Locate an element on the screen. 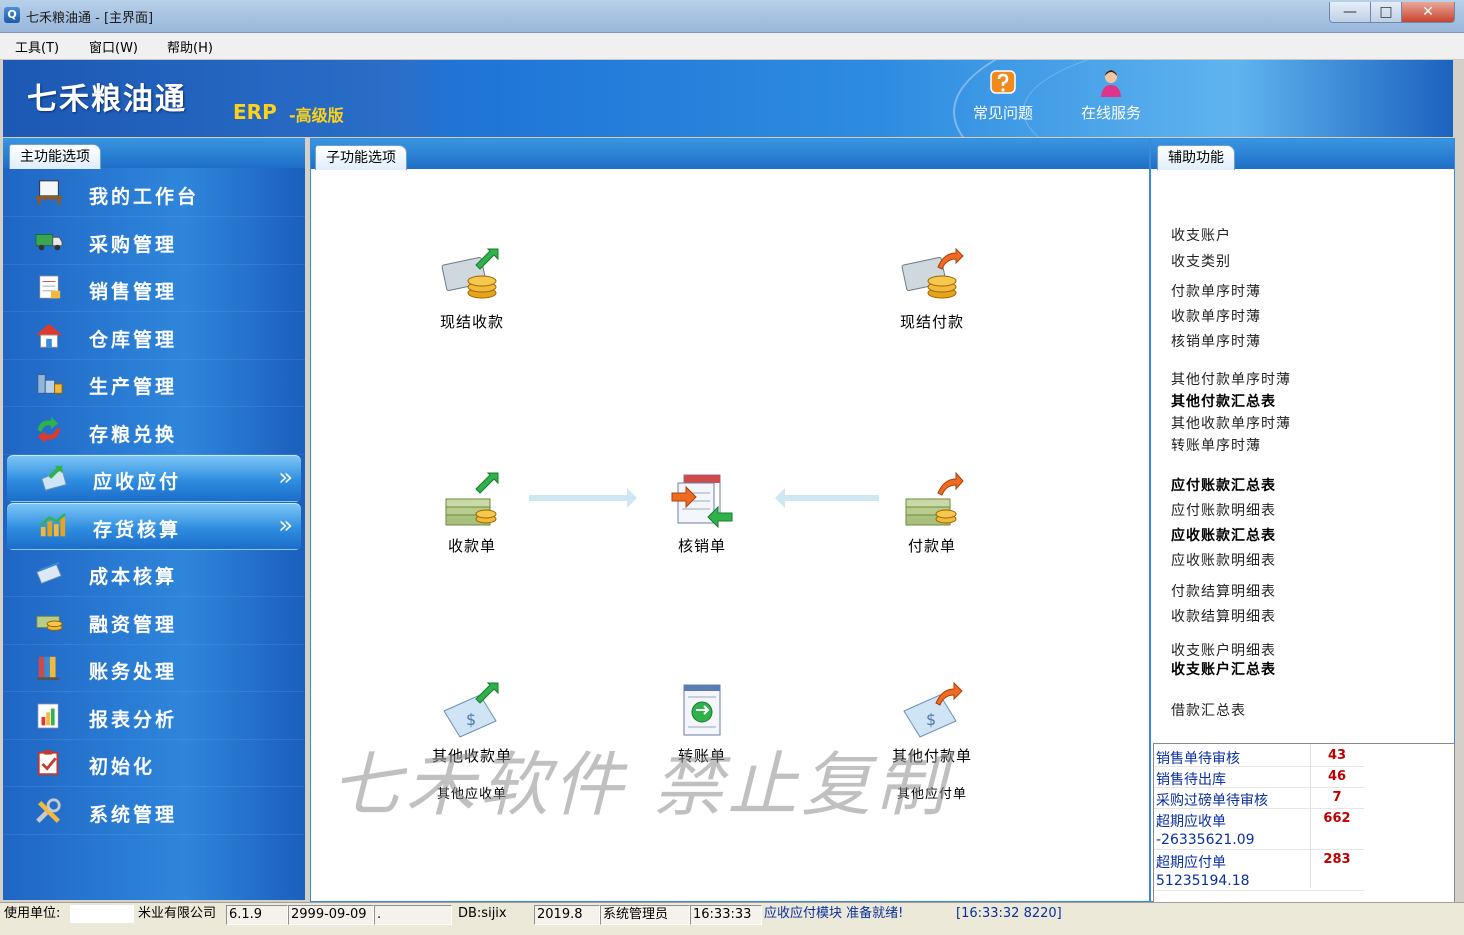 The image size is (1464, 935). app-icon: Q is located at coordinates (12, 15).